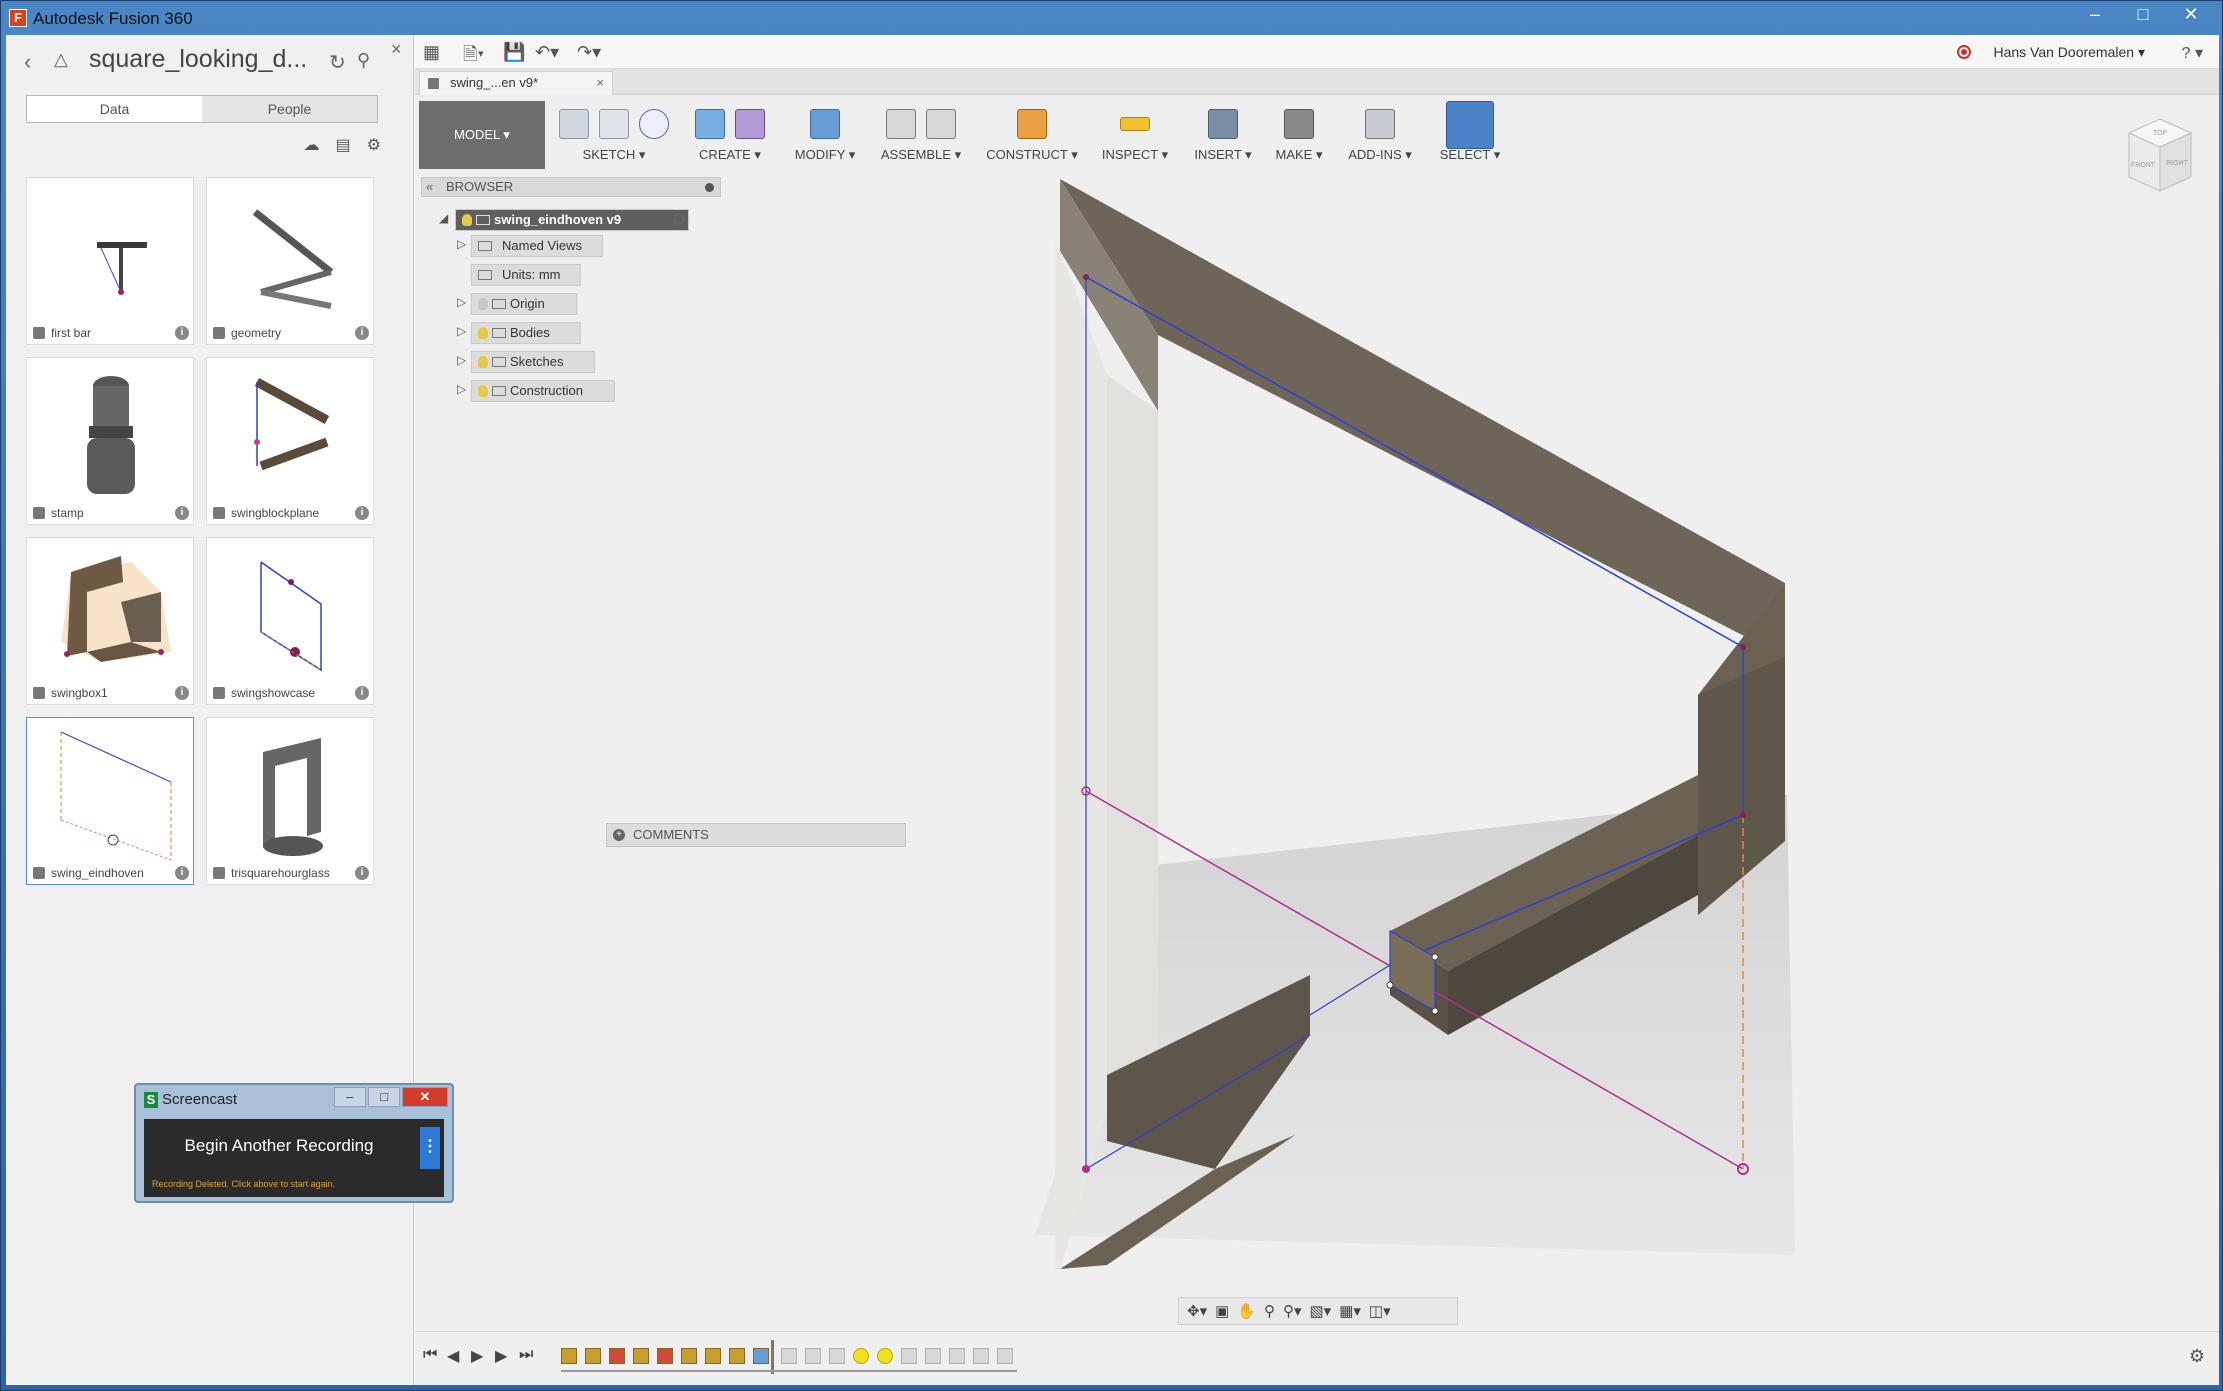  Describe the element at coordinates (1223, 124) in the screenshot. I see `image-icon` at that location.